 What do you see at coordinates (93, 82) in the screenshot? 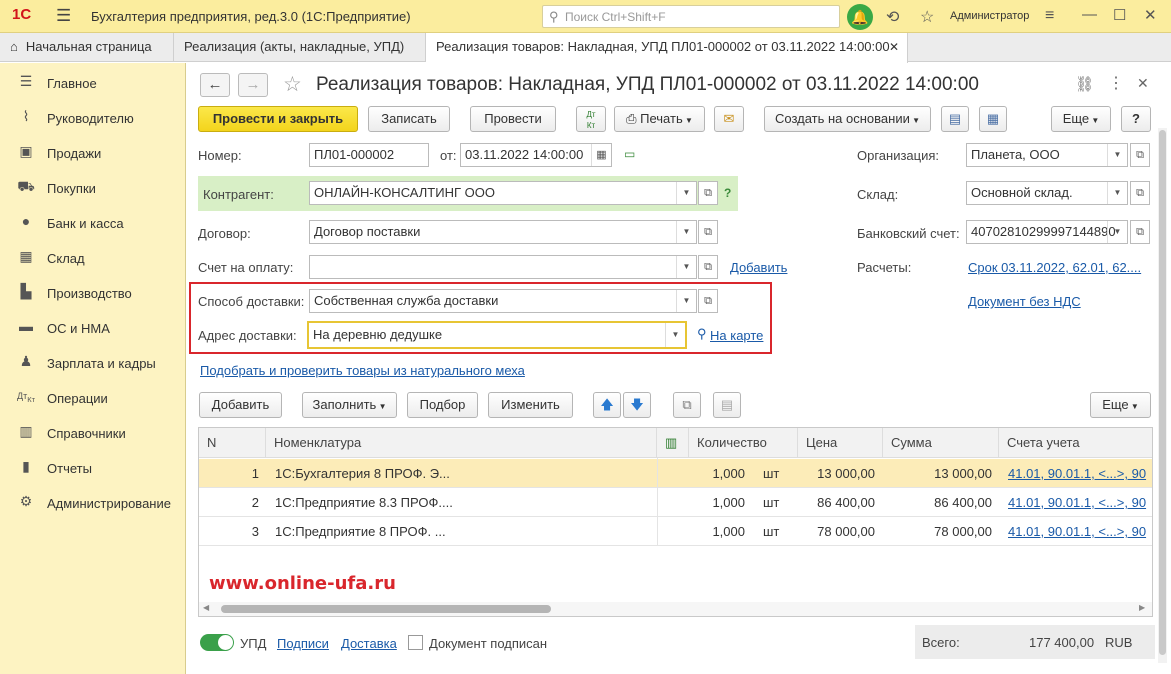
I see `sidebar-item-main: ☰ Главное` at bounding box center [93, 82].